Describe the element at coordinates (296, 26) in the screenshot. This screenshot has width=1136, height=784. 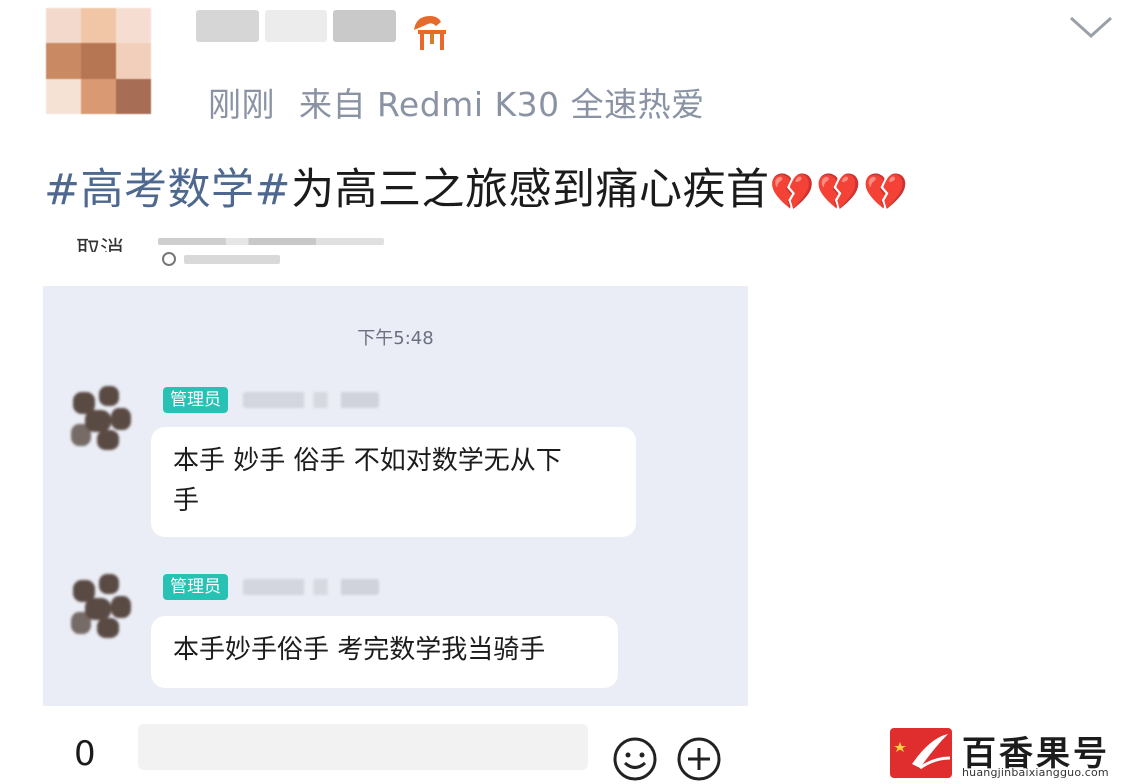
I see `author-name-redacted` at that location.